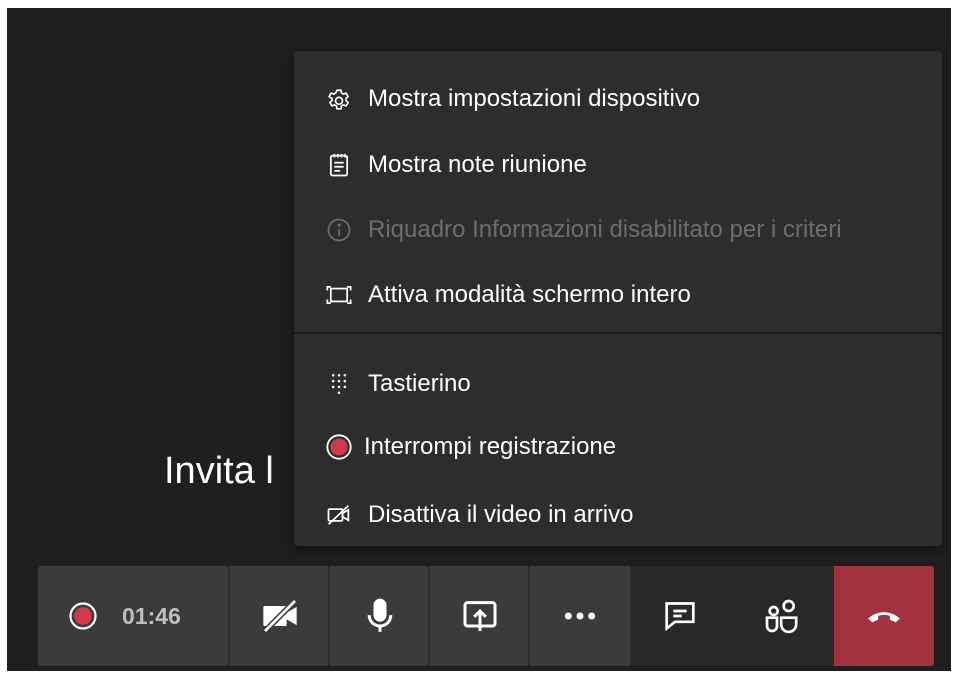 The image size is (959, 677). What do you see at coordinates (477, 164) in the screenshot?
I see `menu-item-label: Mostra note riunione` at bounding box center [477, 164].